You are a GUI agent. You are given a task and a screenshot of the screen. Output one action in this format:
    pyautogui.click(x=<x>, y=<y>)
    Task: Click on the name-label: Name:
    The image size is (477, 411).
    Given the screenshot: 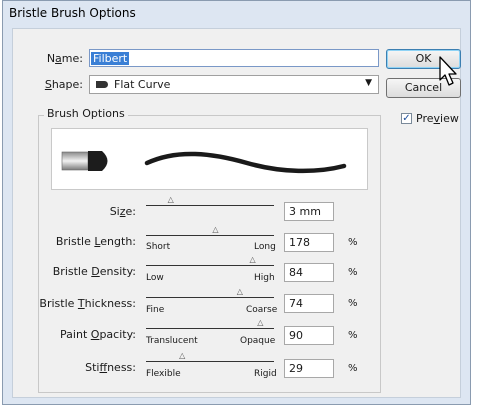 What is the action you would take?
    pyautogui.click(x=64, y=58)
    